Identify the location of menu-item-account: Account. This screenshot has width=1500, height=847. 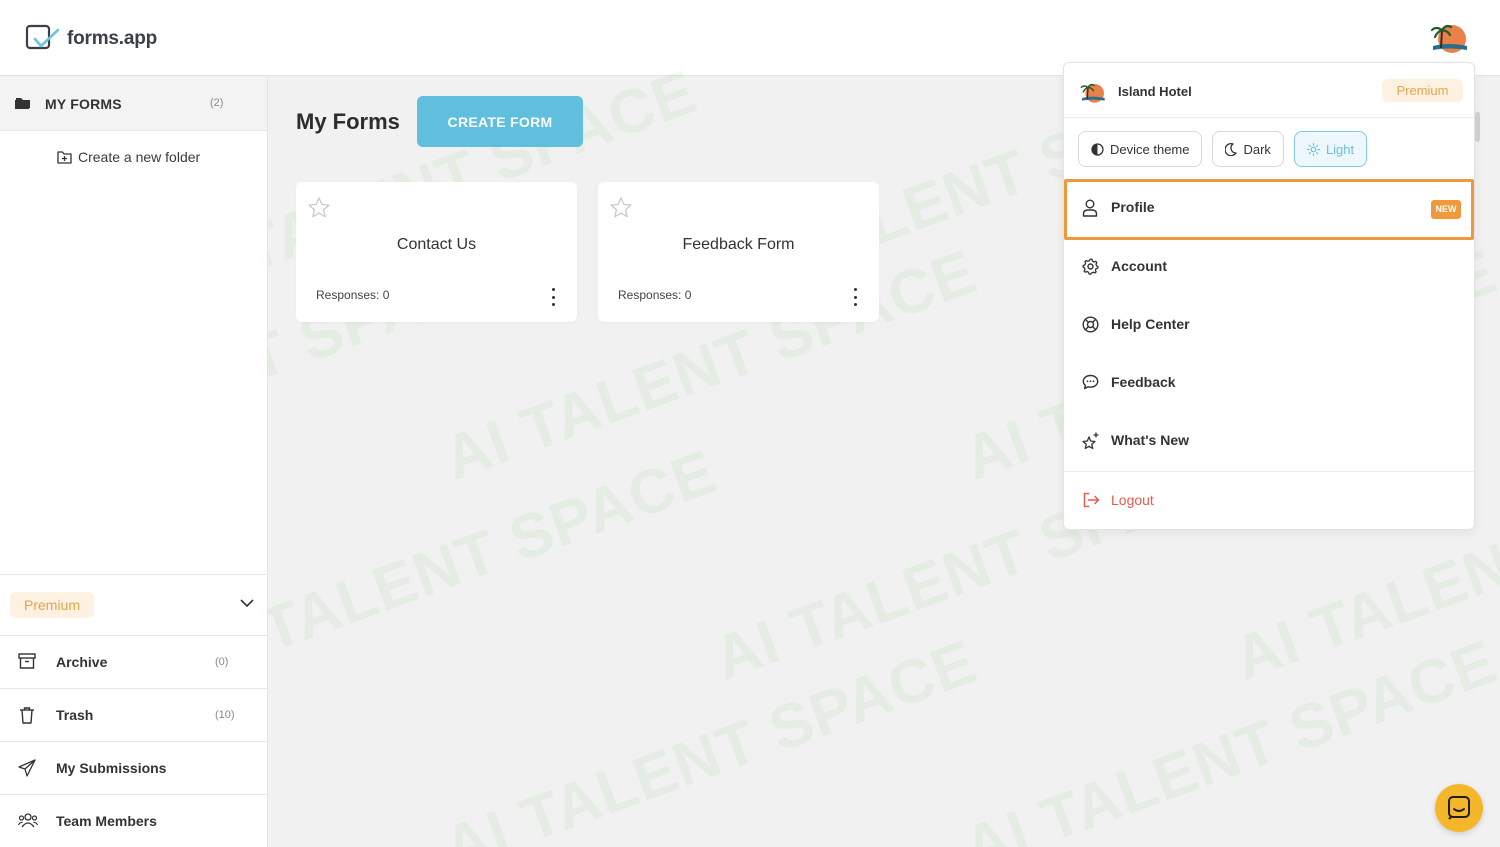
(1269, 267).